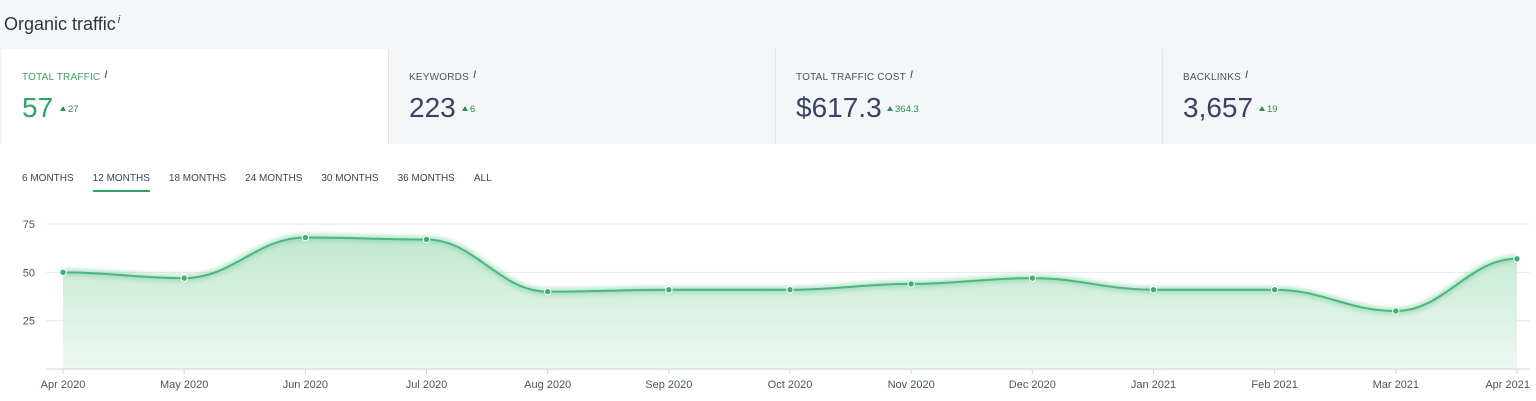  I want to click on y-axis-ticks: 25 50 75, so click(29, 273).